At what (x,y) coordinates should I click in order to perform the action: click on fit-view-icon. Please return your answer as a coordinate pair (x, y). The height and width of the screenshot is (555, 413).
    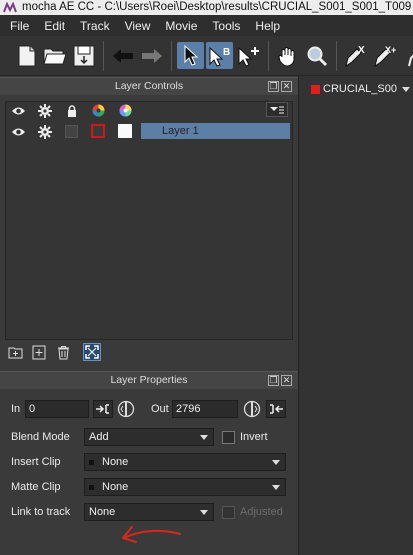
    Looking at the image, I should click on (92, 352).